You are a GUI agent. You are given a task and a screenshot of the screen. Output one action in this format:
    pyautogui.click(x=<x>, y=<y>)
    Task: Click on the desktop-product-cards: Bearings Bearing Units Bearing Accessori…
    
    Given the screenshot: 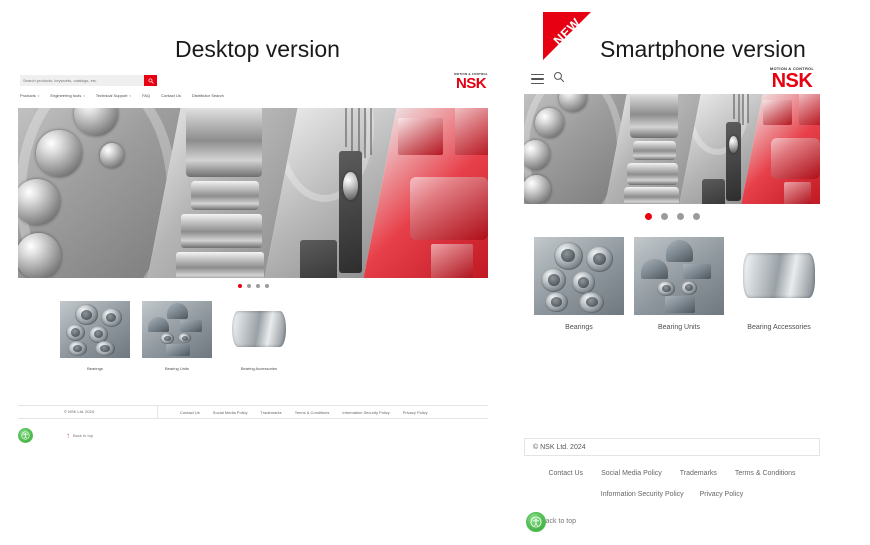 What is the action you would take?
    pyautogui.click(x=253, y=336)
    